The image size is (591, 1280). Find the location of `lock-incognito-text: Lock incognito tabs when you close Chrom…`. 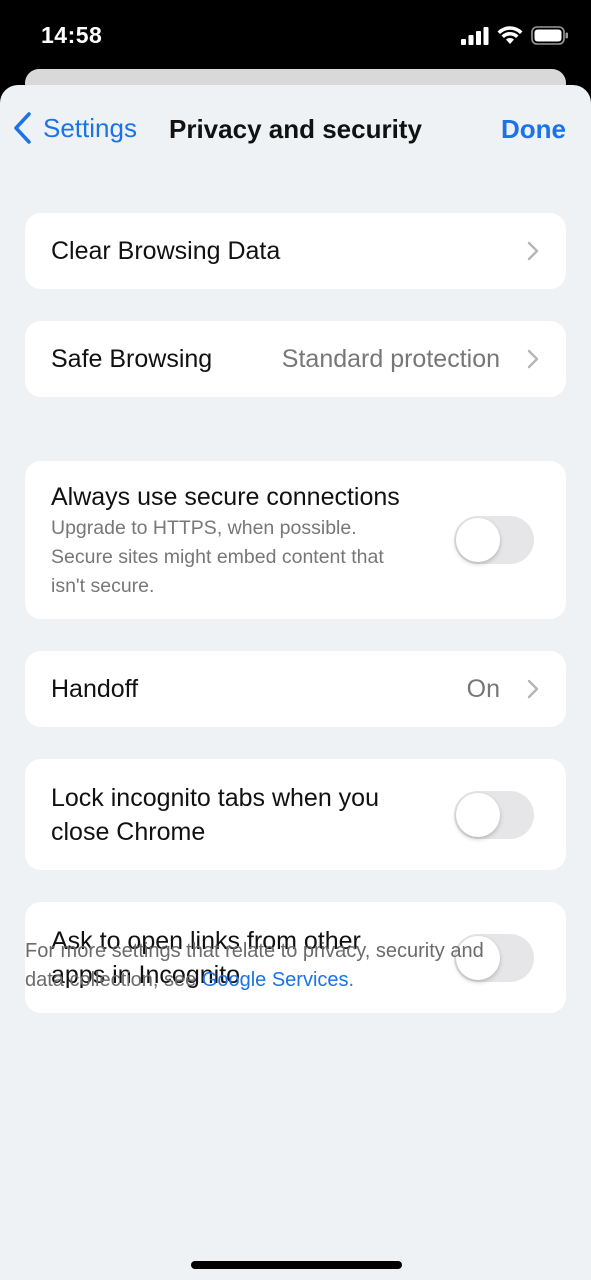

lock-incognito-text: Lock incognito tabs when you close Chrom… is located at coordinates (252, 815).